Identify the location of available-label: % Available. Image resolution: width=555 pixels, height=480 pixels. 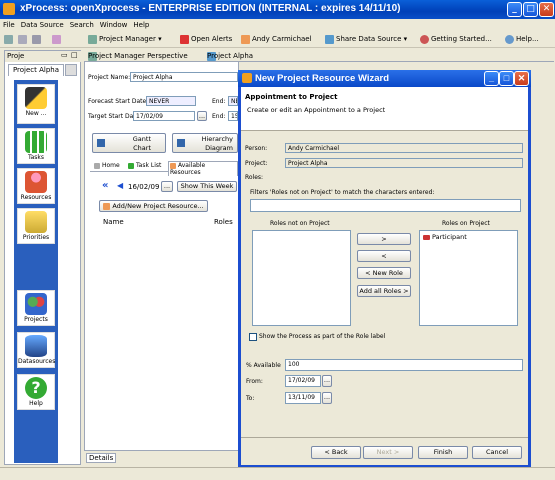
(263, 365).